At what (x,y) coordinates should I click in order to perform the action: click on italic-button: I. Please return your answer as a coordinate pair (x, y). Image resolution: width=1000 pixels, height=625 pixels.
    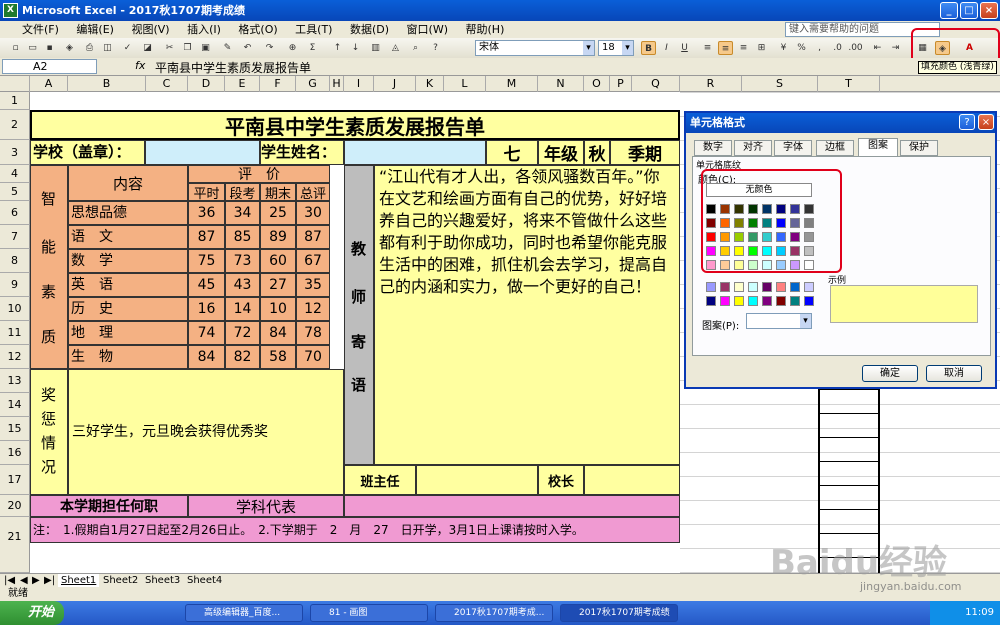
    Looking at the image, I should click on (666, 48).